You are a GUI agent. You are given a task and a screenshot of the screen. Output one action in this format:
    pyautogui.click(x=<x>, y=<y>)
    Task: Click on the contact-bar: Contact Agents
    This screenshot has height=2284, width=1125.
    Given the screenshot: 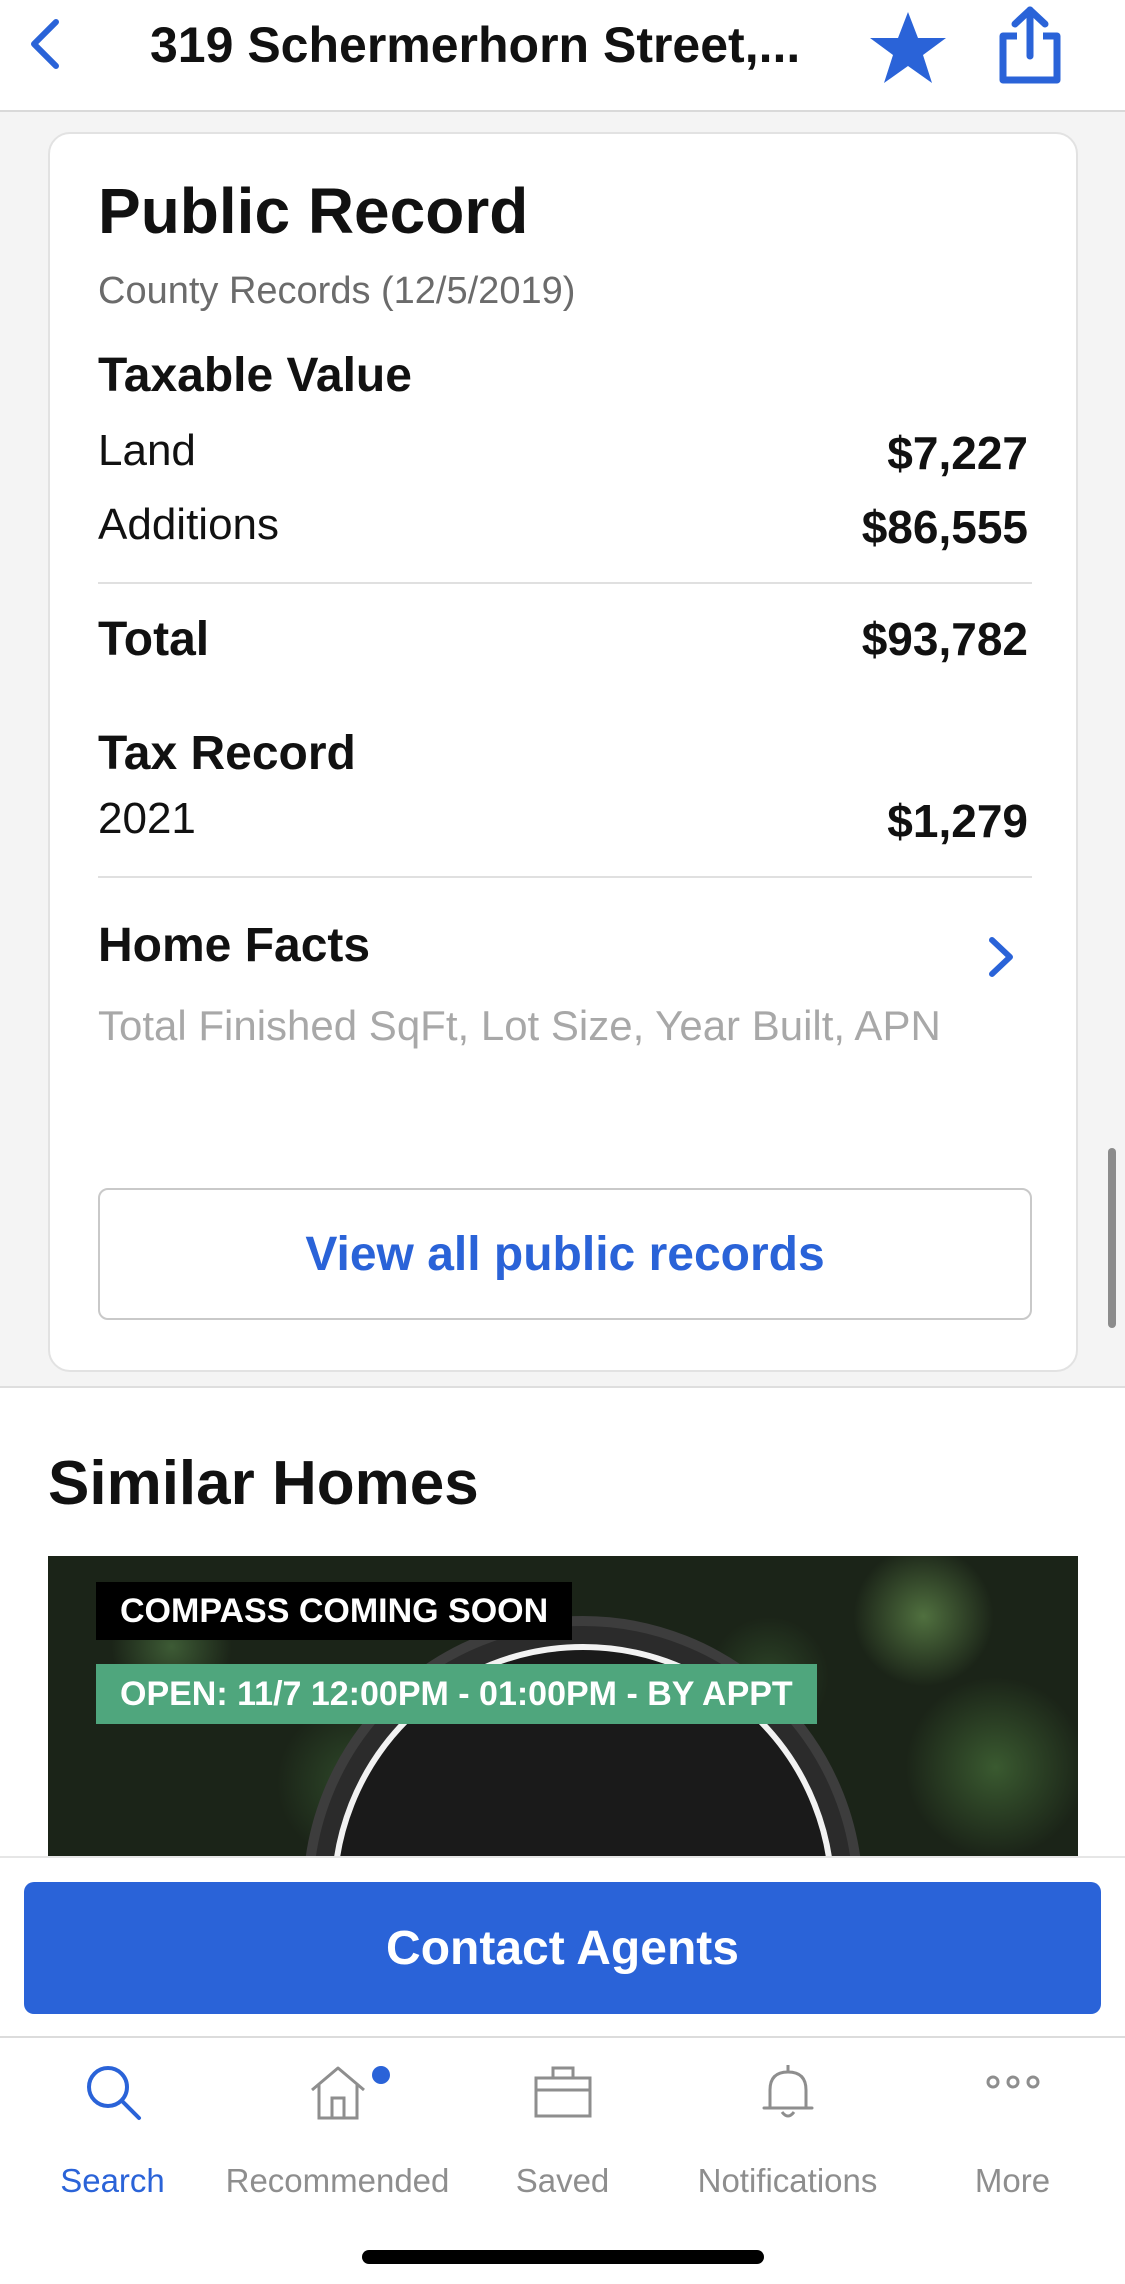 What is the action you would take?
    pyautogui.click(x=562, y=1946)
    